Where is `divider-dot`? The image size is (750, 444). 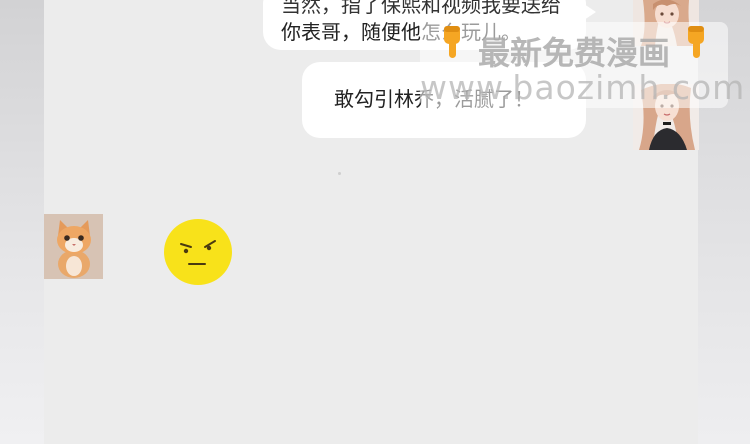 divider-dot is located at coordinates (339, 173).